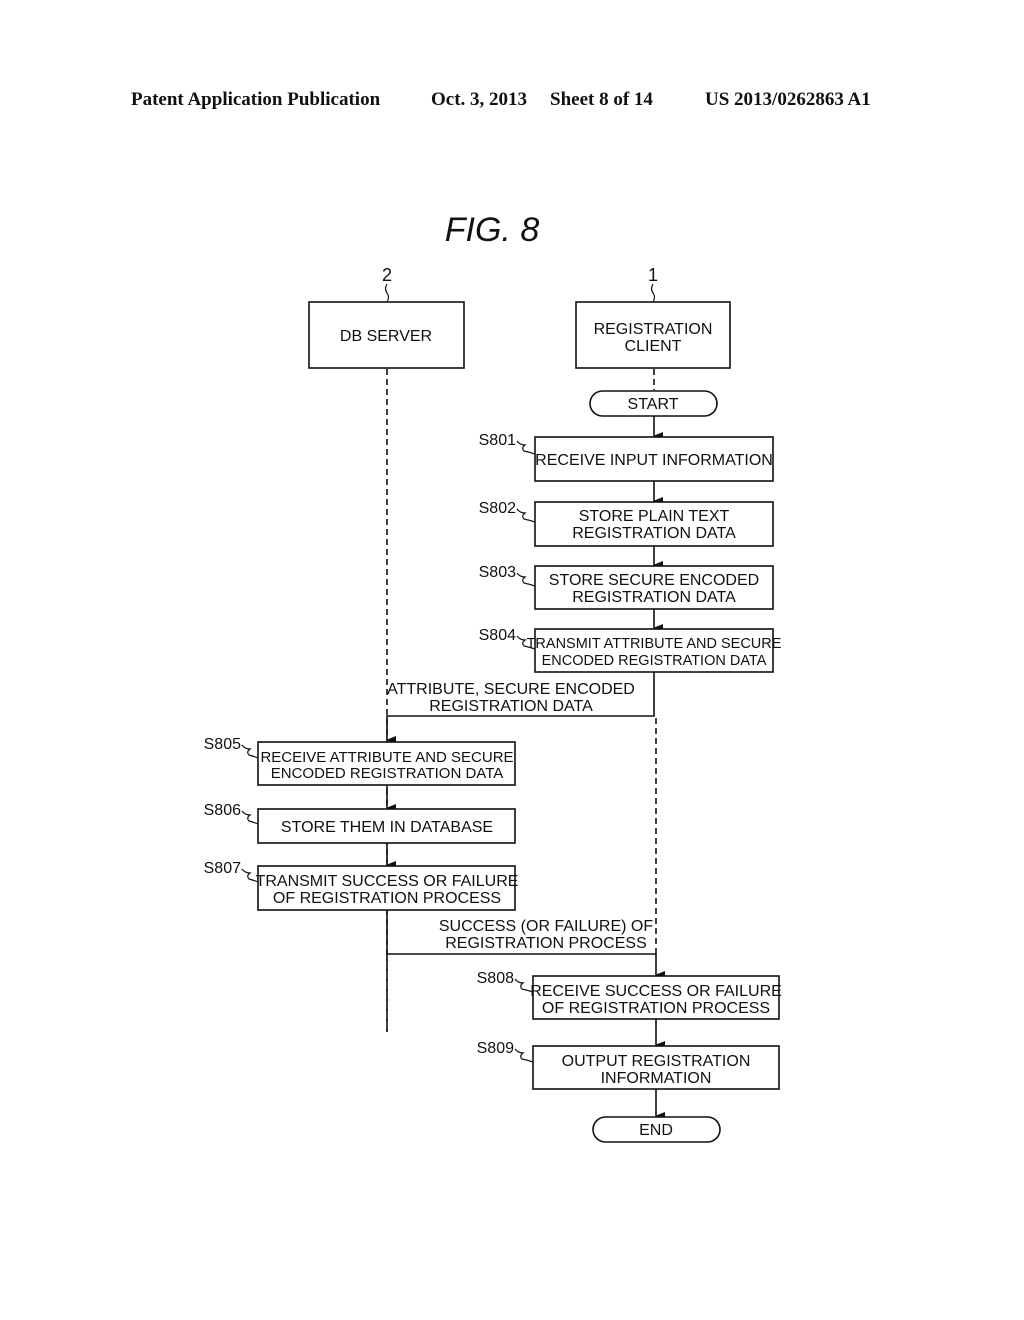  Describe the element at coordinates (387, 827) in the screenshot. I see `step-text-line-1: STORE THEM IN DATABASE` at that location.